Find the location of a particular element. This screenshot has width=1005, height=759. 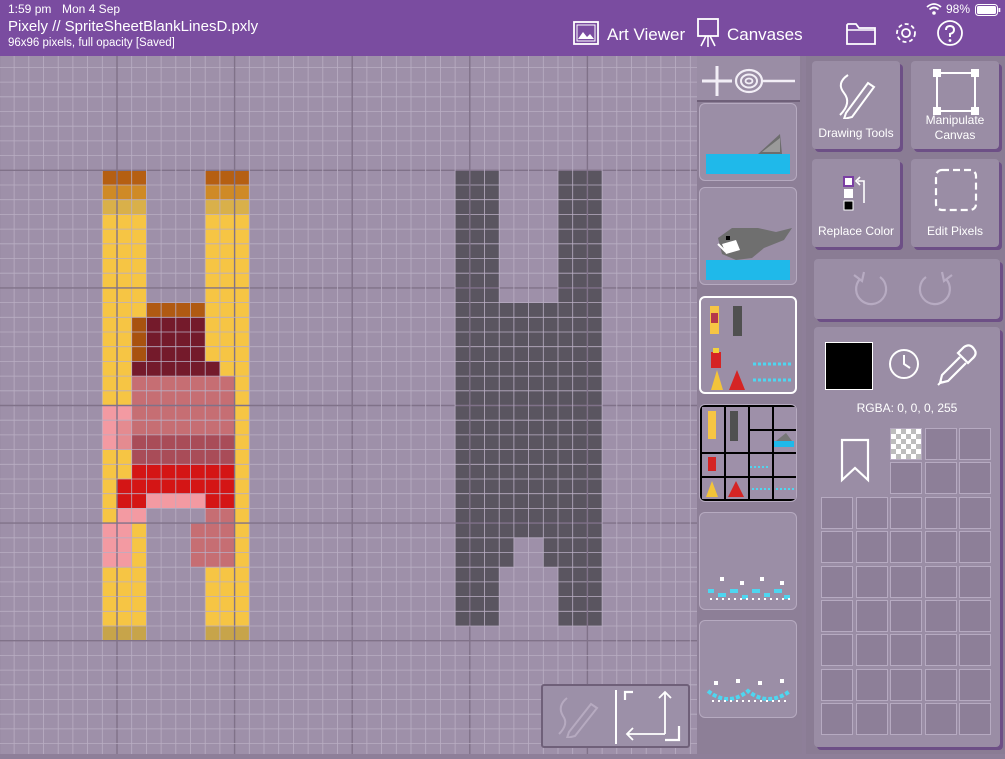

art-viewer-label: Art Viewer is located at coordinates (646, 34).